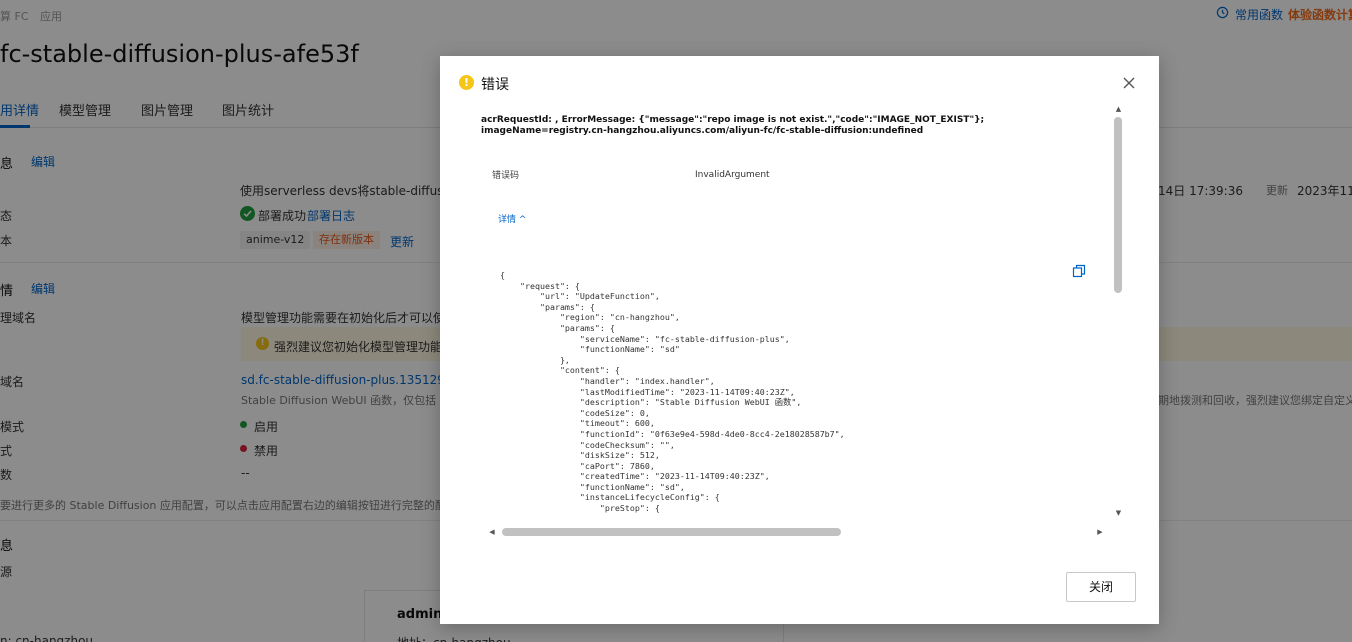 This screenshot has height=642, width=1352. Describe the element at coordinates (512, 218) in the screenshot. I see `detail-toggle: 详情 ^` at that location.